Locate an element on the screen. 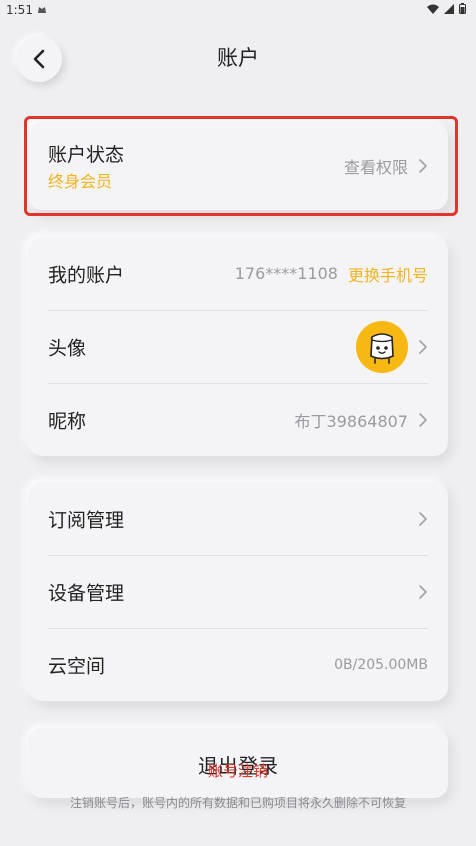 This screenshot has height=846, width=476. highlight-box is located at coordinates (241, 166).